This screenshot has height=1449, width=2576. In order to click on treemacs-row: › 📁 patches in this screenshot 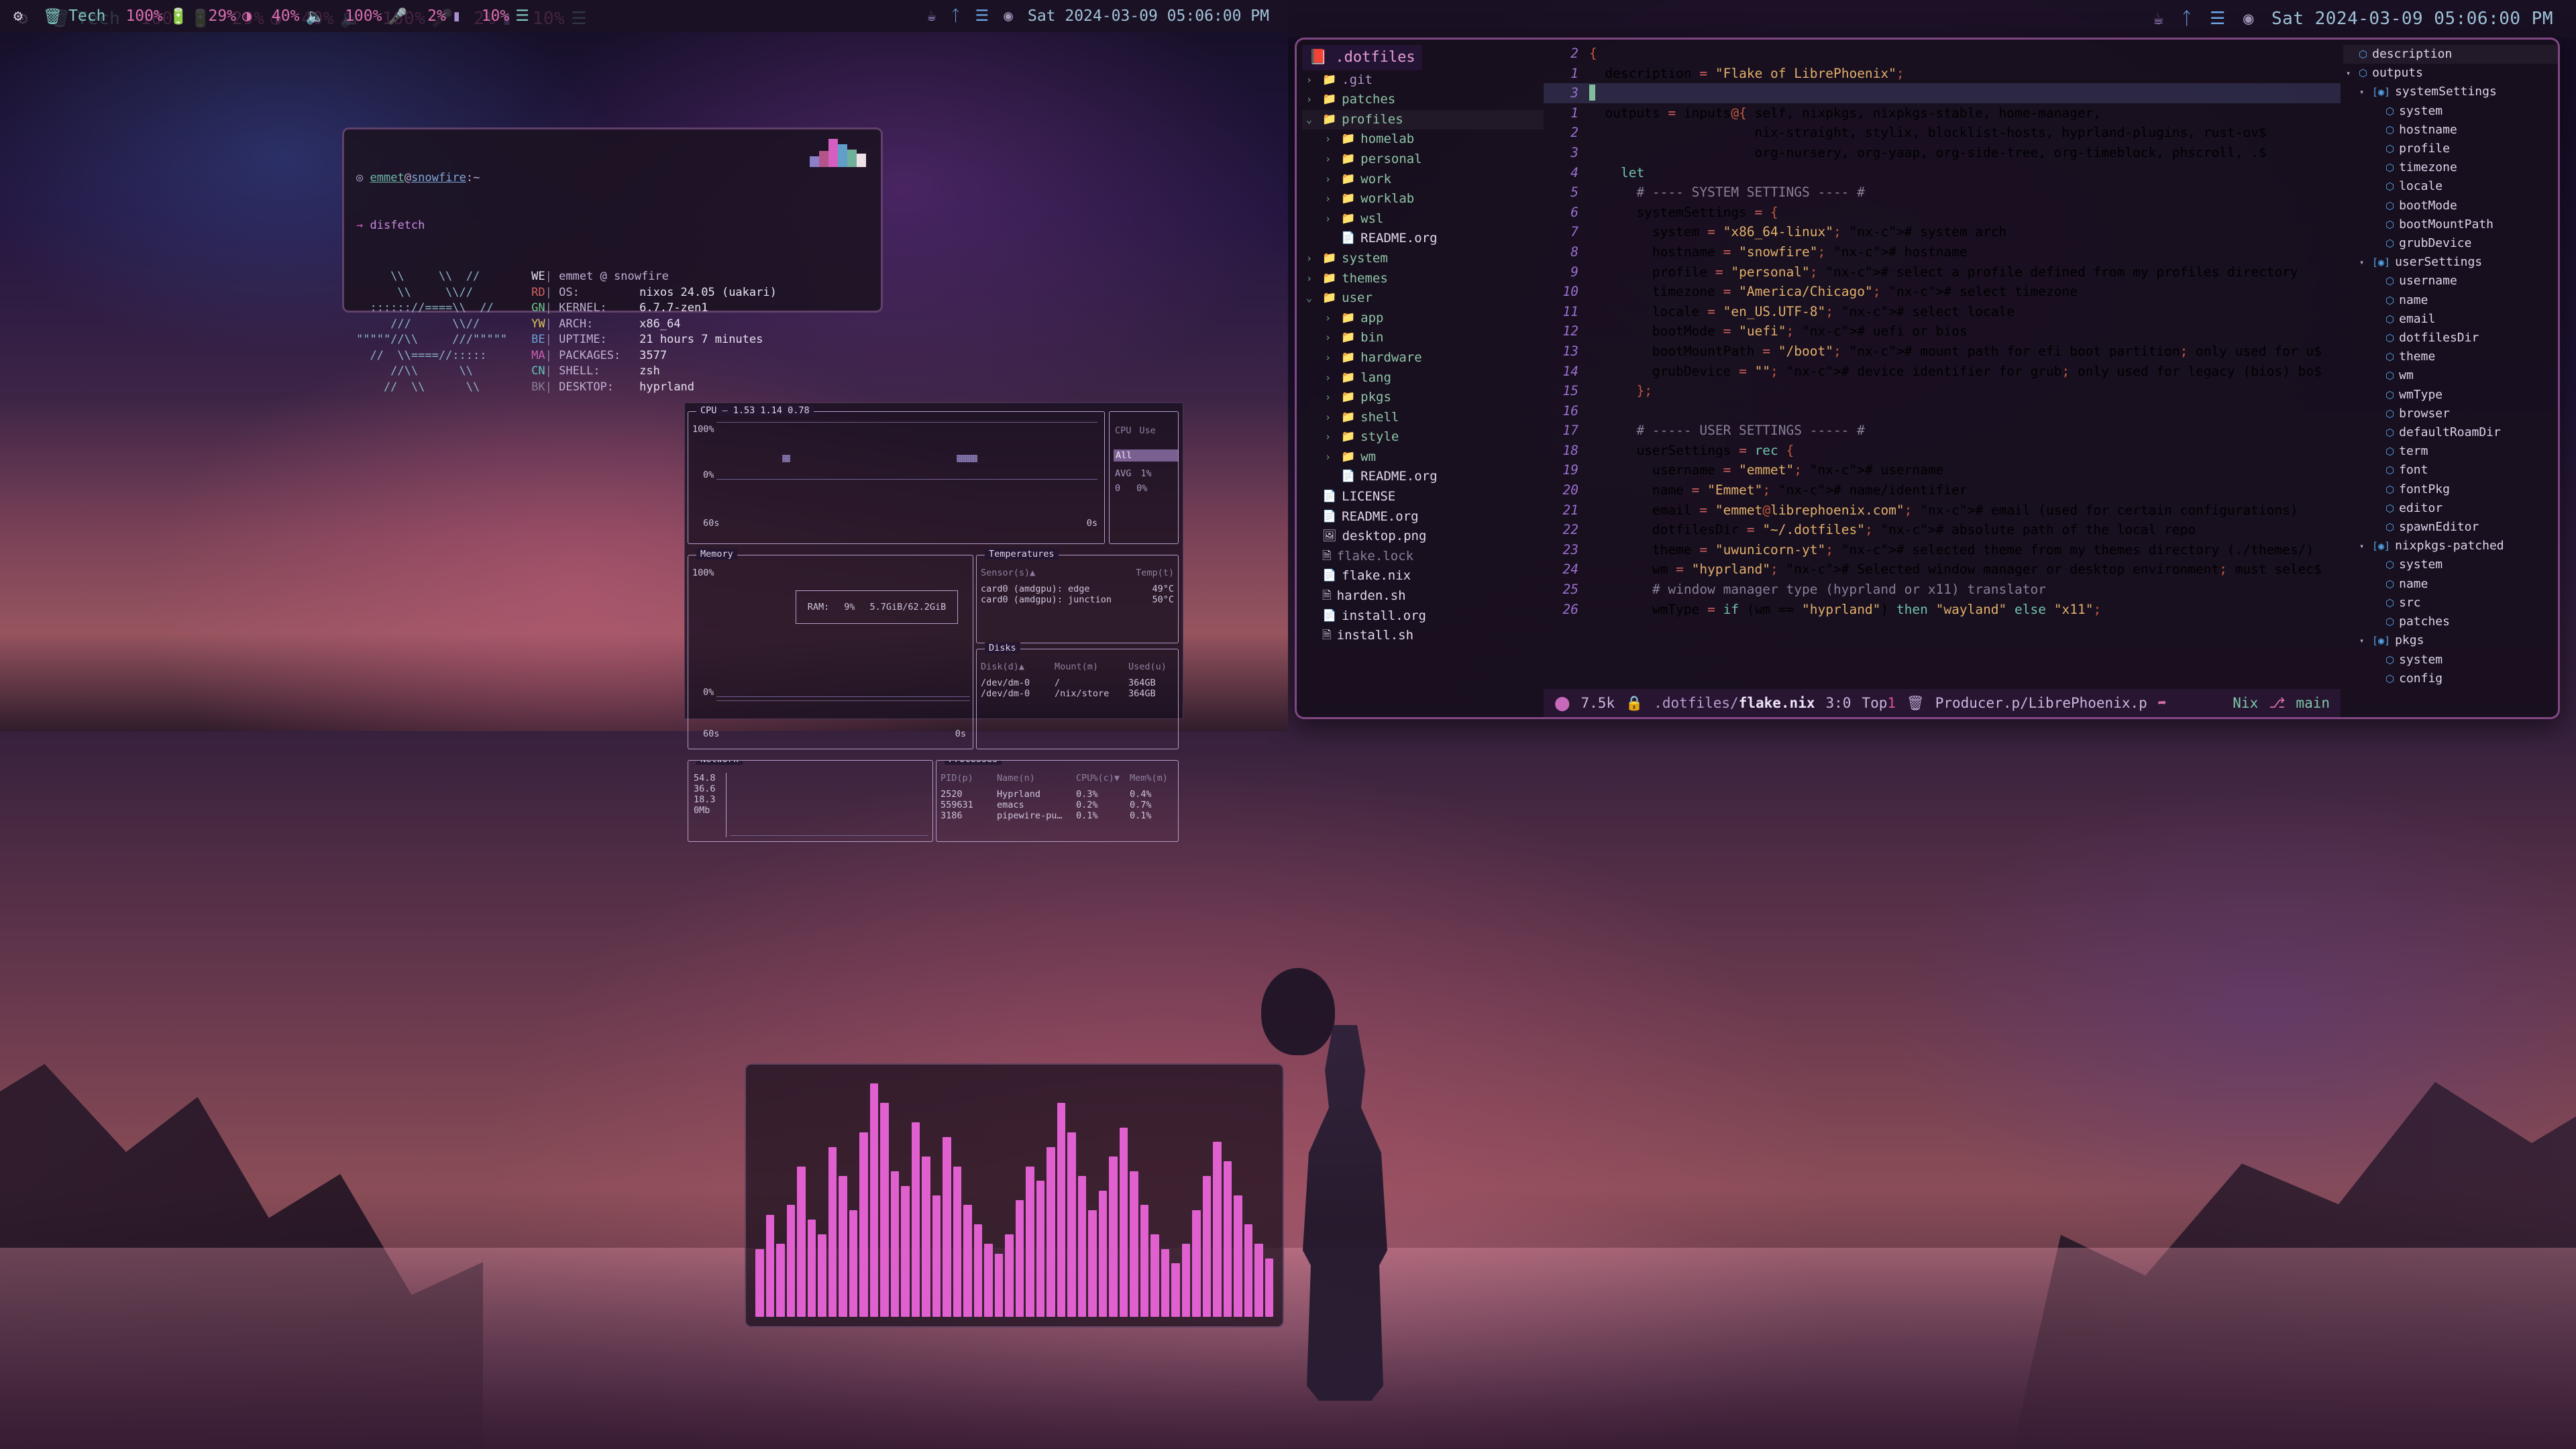, I will do `click(1423, 100)`.